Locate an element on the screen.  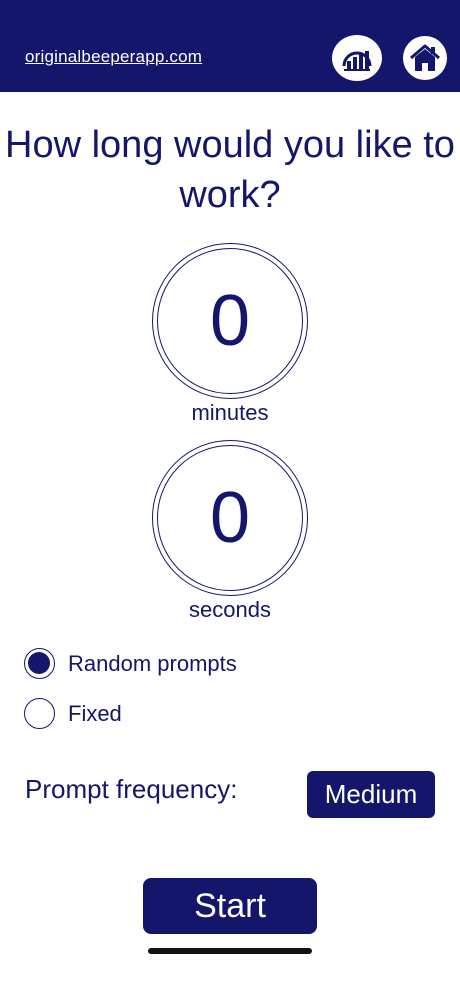
minutes-value: 0 is located at coordinates (230, 321).